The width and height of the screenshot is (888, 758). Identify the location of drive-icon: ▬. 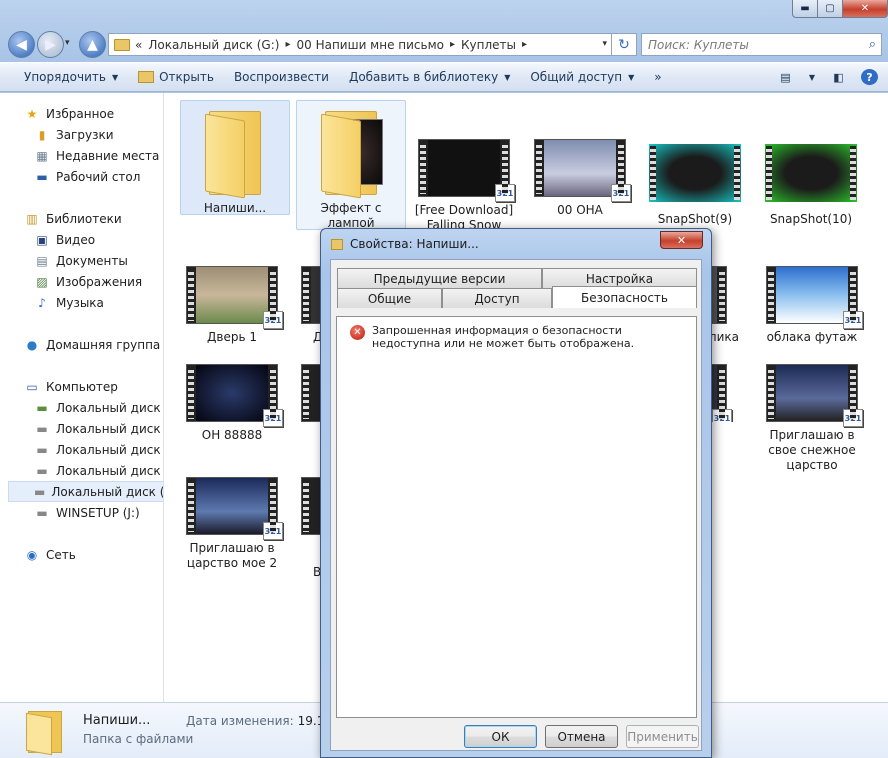
(42, 449).